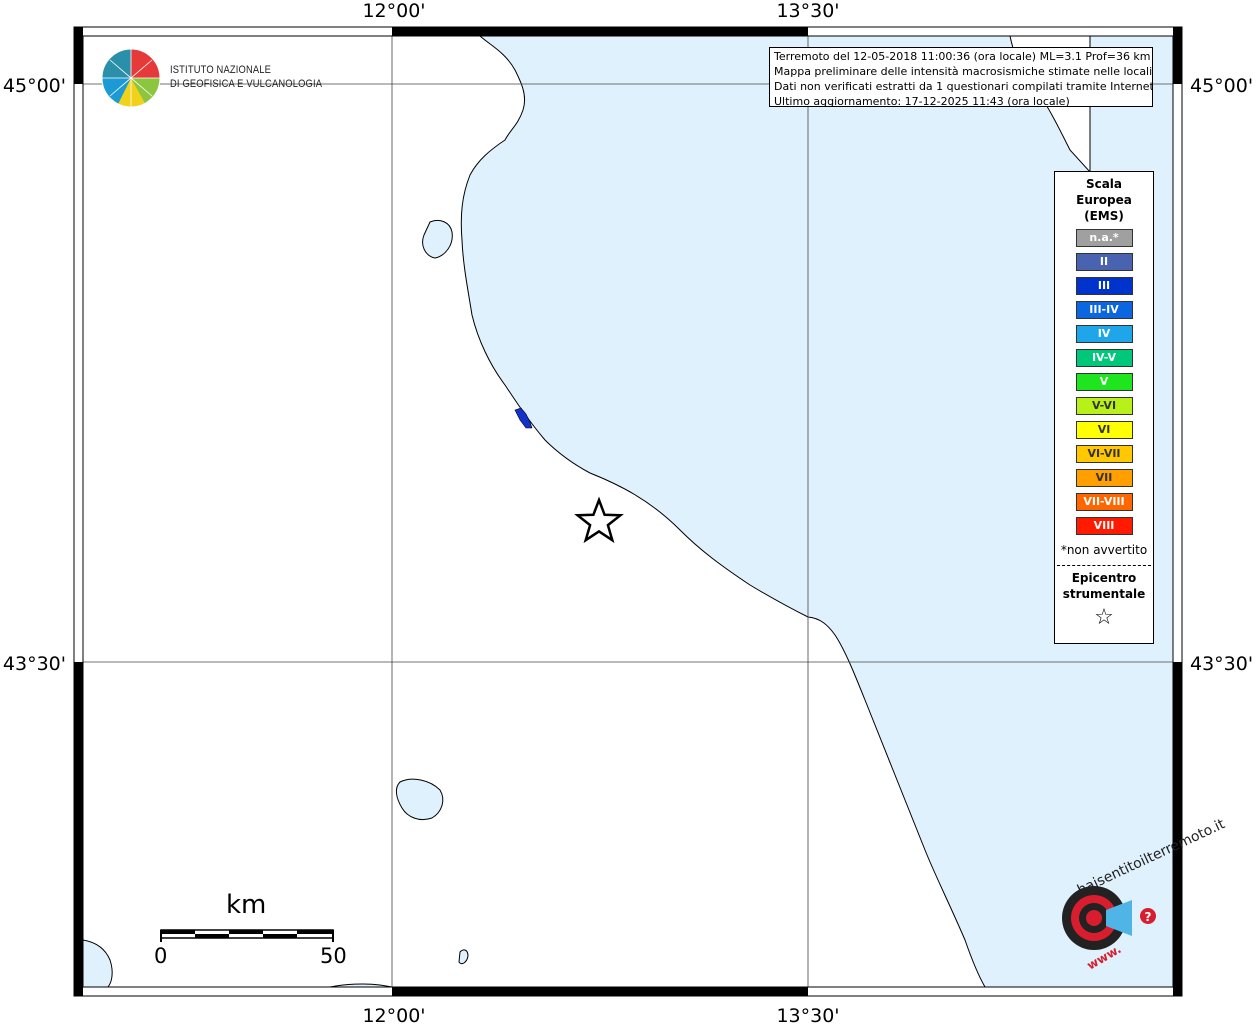 This screenshot has height=1024, width=1256. I want to click on legend-separator, so click(1104, 565).